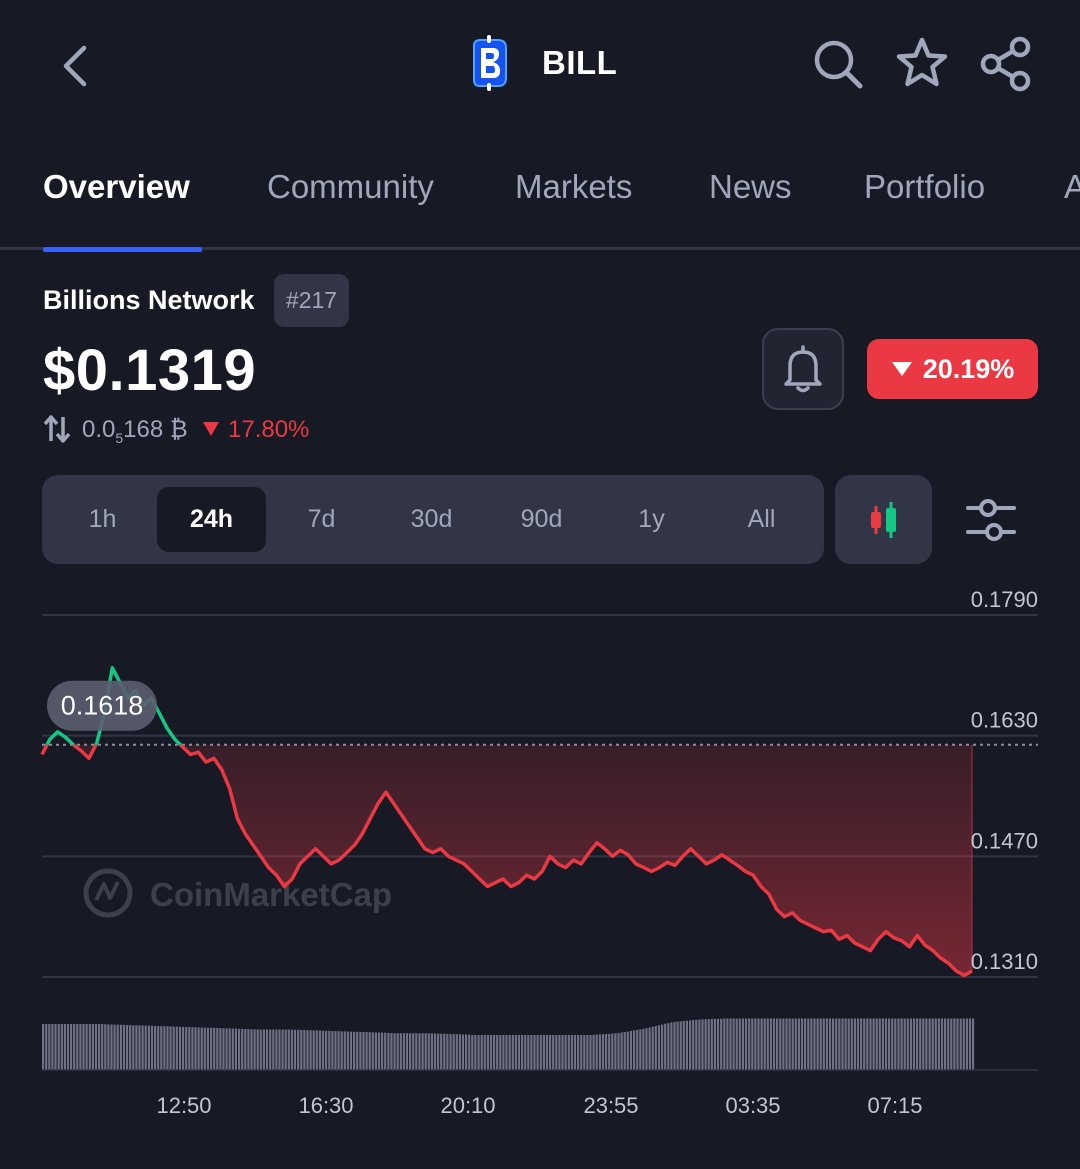 The image size is (1080, 1169). I want to click on tab-overview: Overview, so click(116, 187).